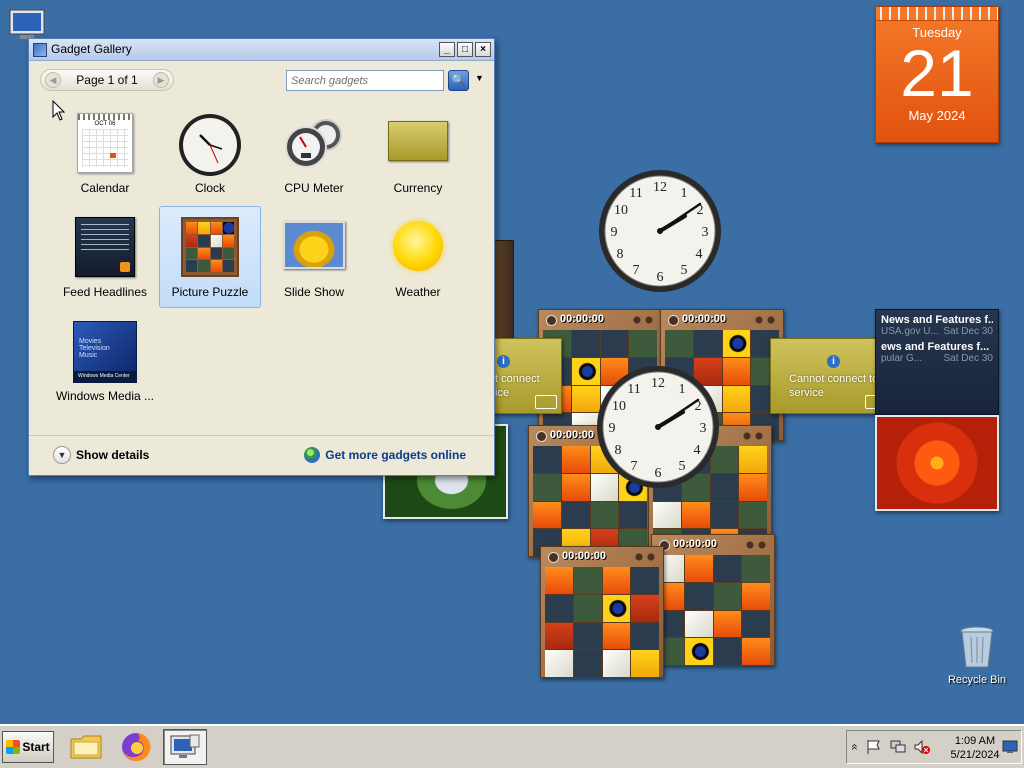 The width and height of the screenshot is (1024, 768). I want to click on gadget-slide-show: Slide Show, so click(314, 257).